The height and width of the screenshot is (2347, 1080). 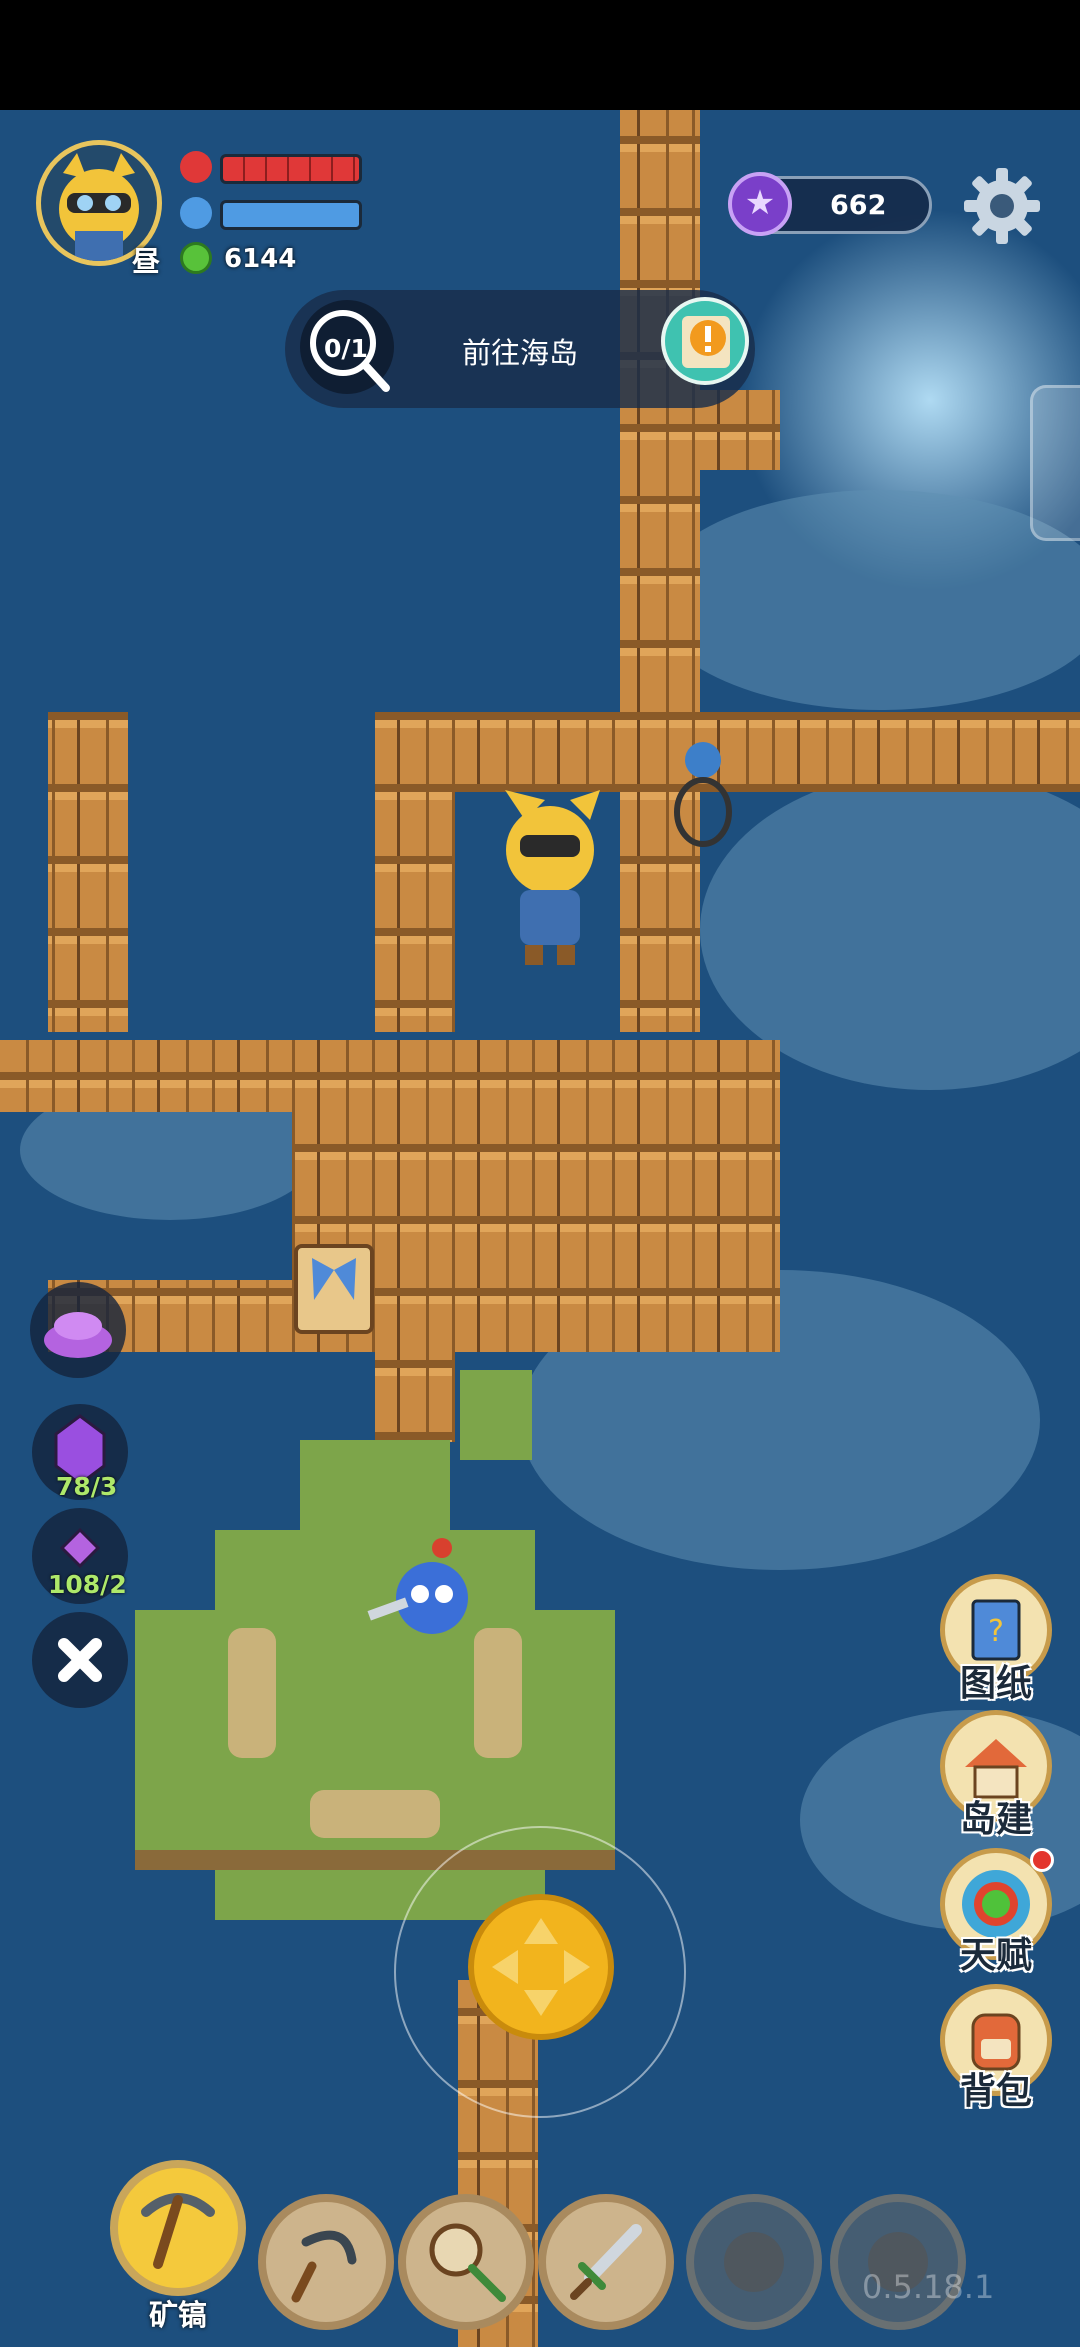 What do you see at coordinates (196, 213) in the screenshot?
I see `water-drop-icon` at bounding box center [196, 213].